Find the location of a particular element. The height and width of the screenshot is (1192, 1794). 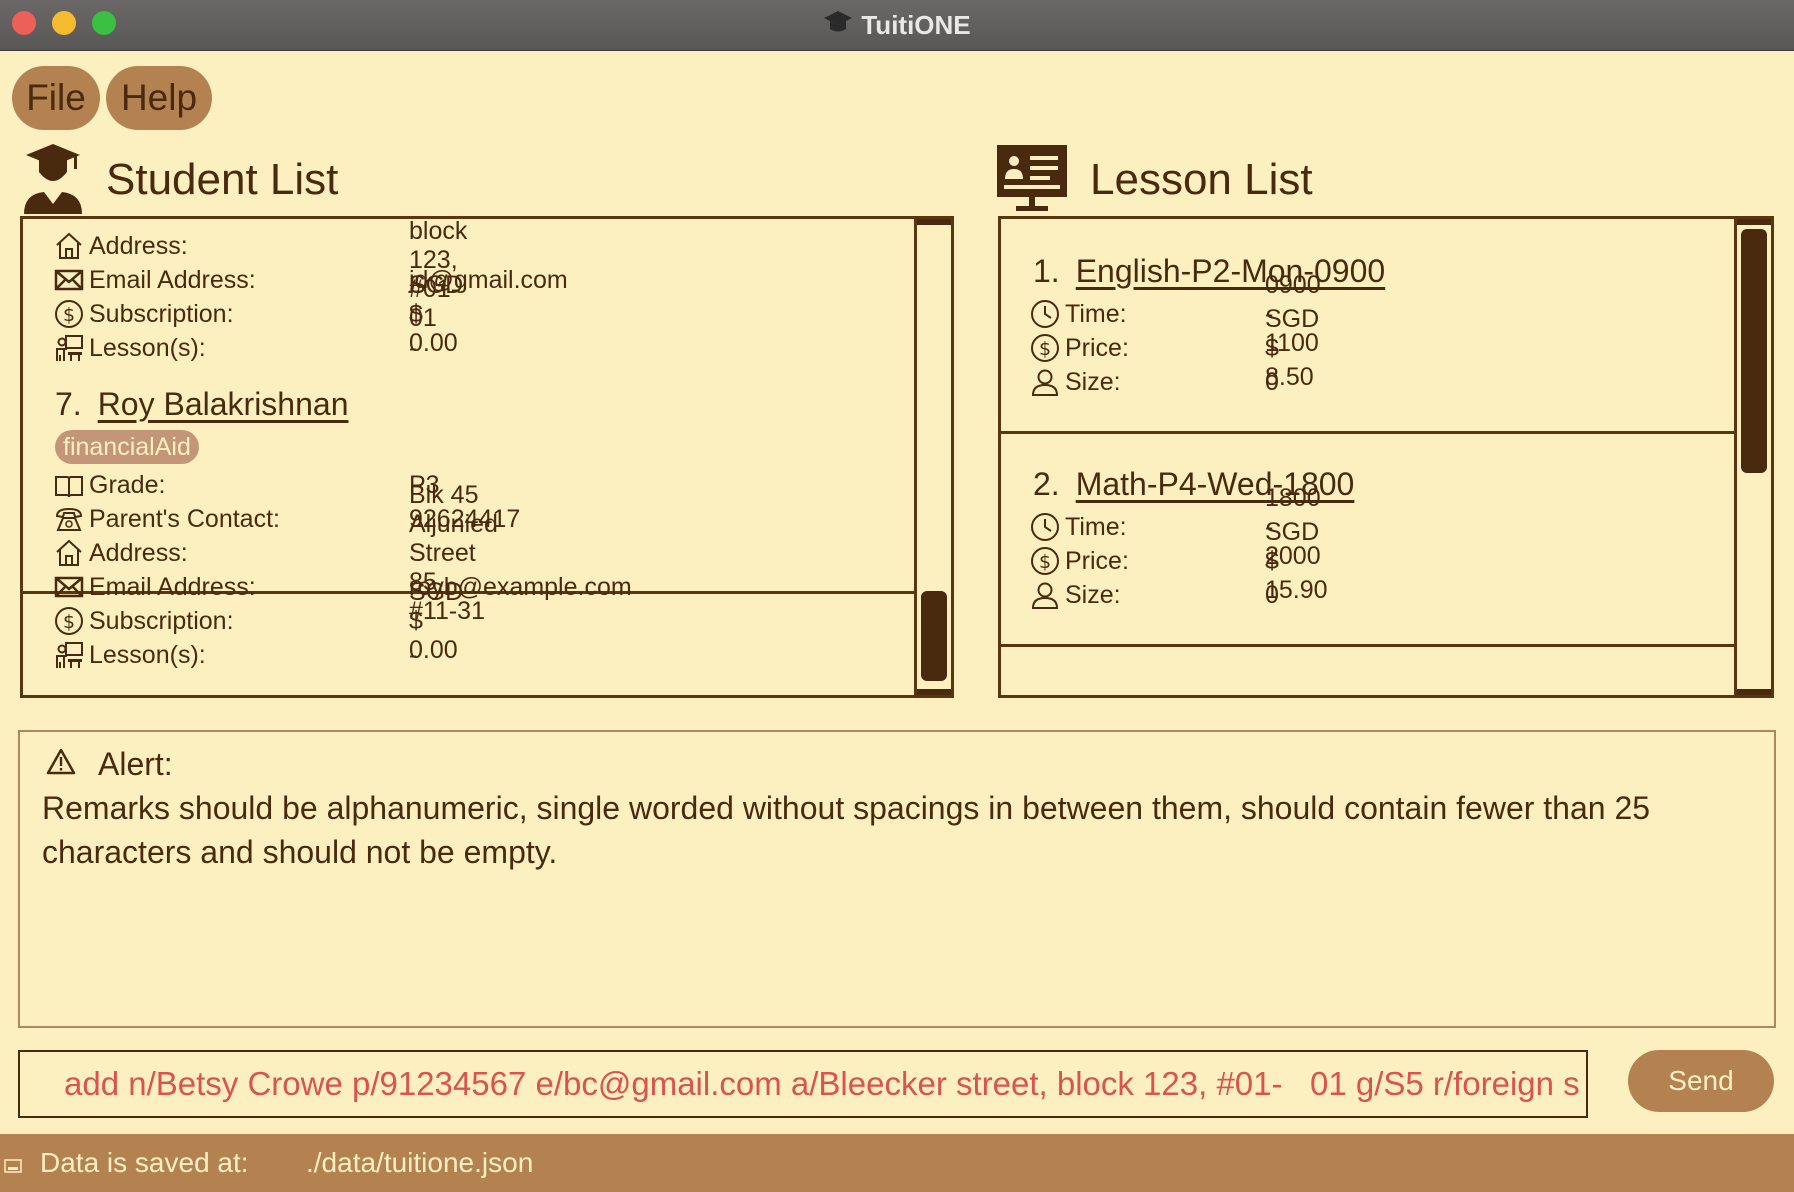

window-titlebar: TuitiONE is located at coordinates (897, 25).